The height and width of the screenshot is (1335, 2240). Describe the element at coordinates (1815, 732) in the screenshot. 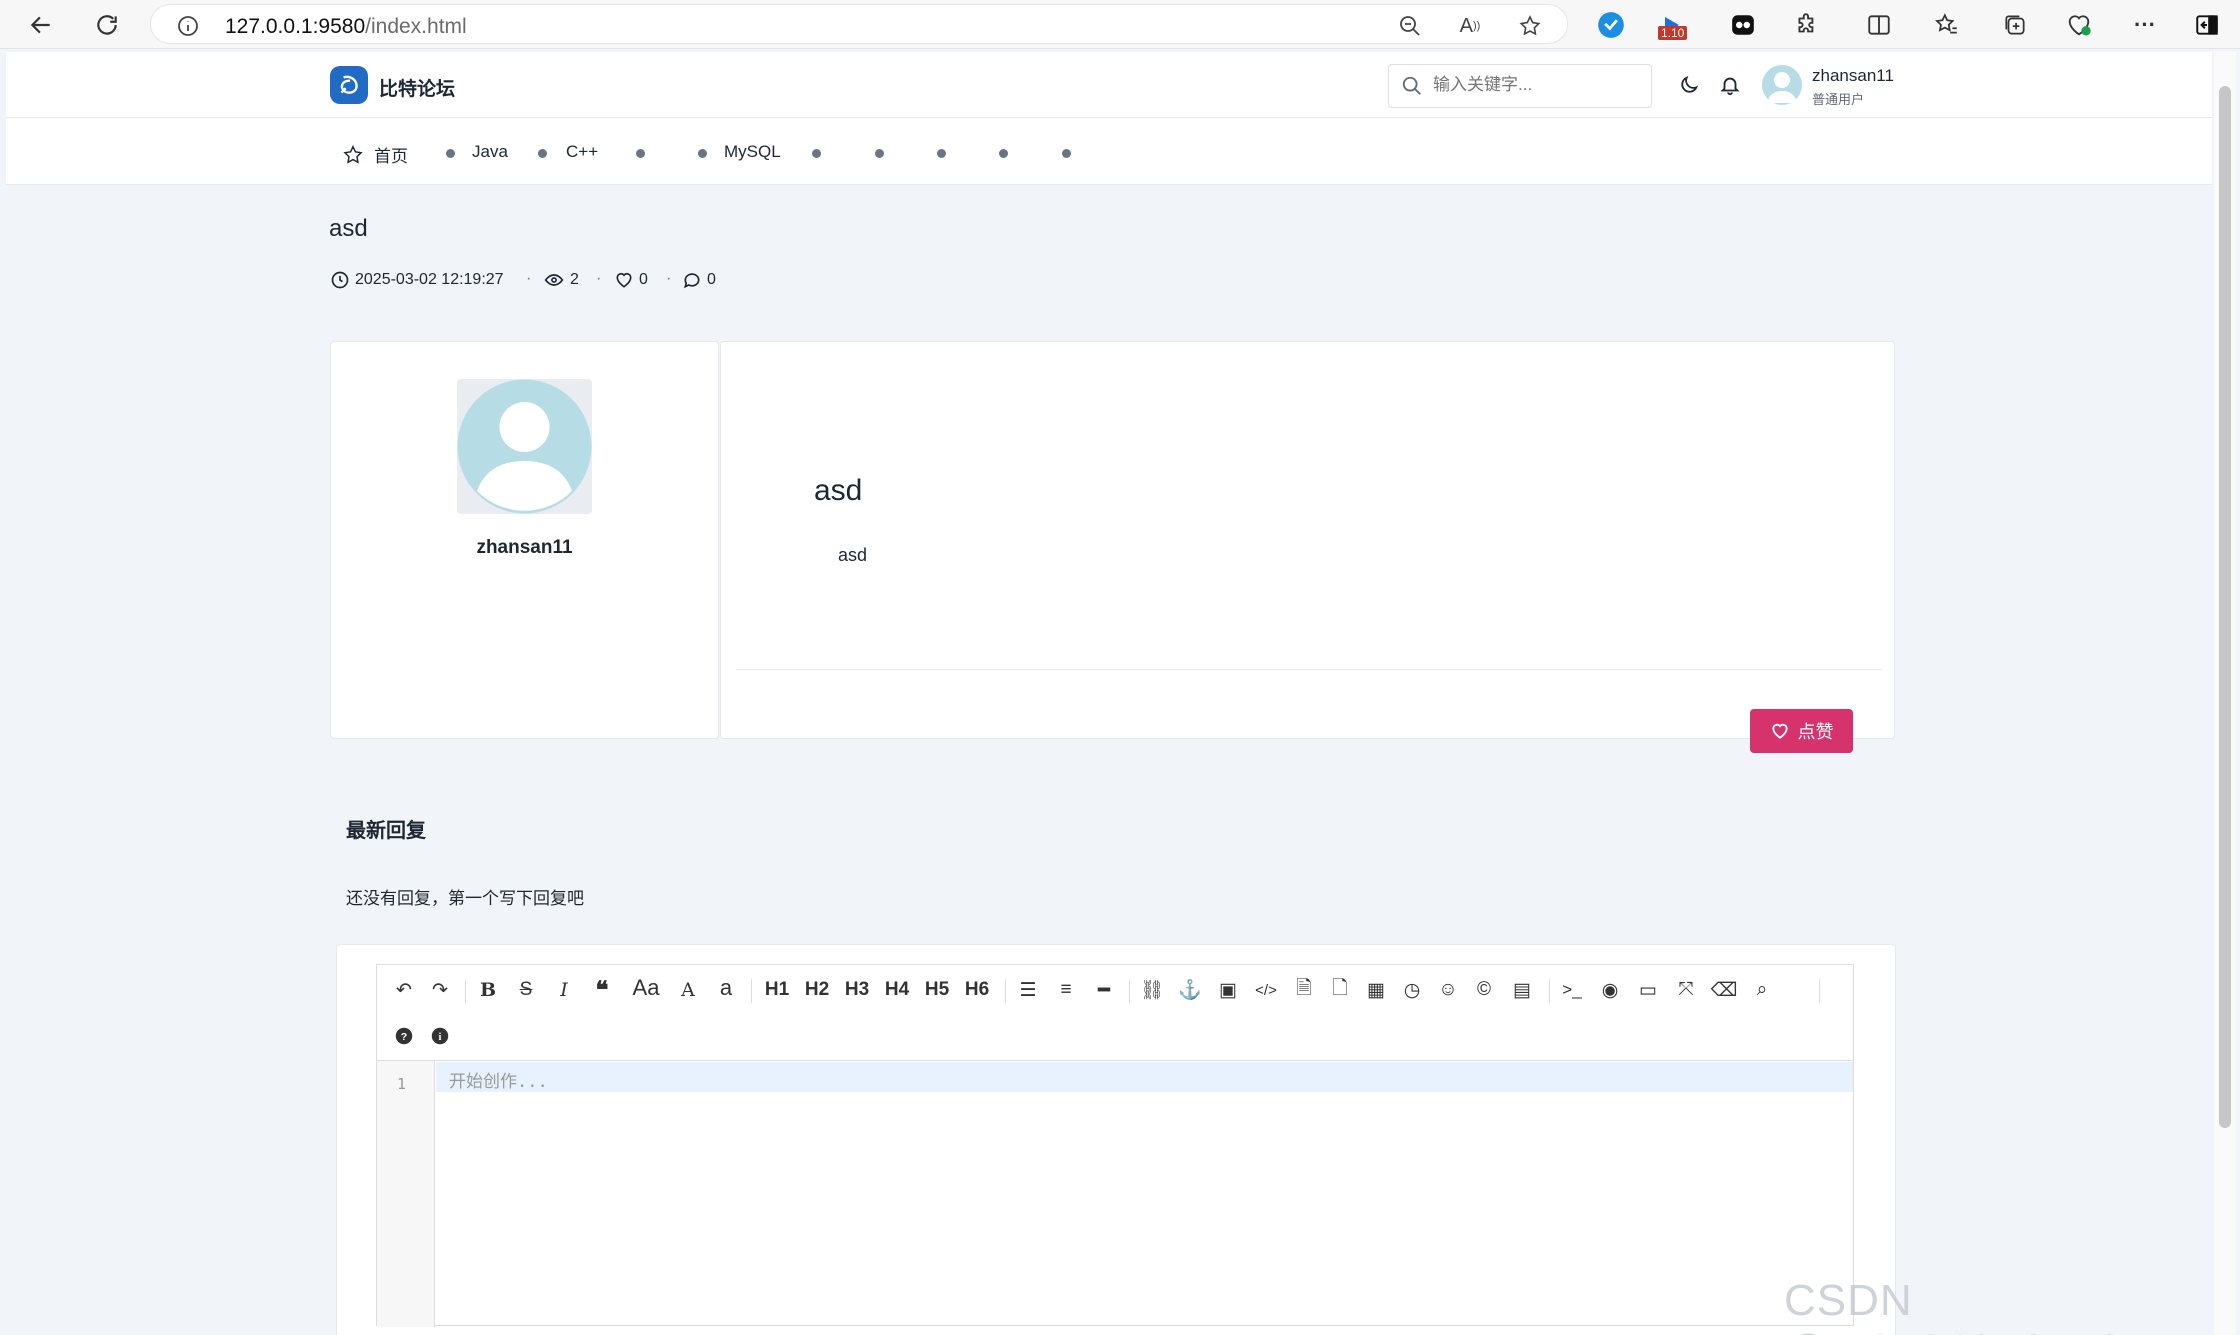

I see `like-button-label: 点赞` at that location.